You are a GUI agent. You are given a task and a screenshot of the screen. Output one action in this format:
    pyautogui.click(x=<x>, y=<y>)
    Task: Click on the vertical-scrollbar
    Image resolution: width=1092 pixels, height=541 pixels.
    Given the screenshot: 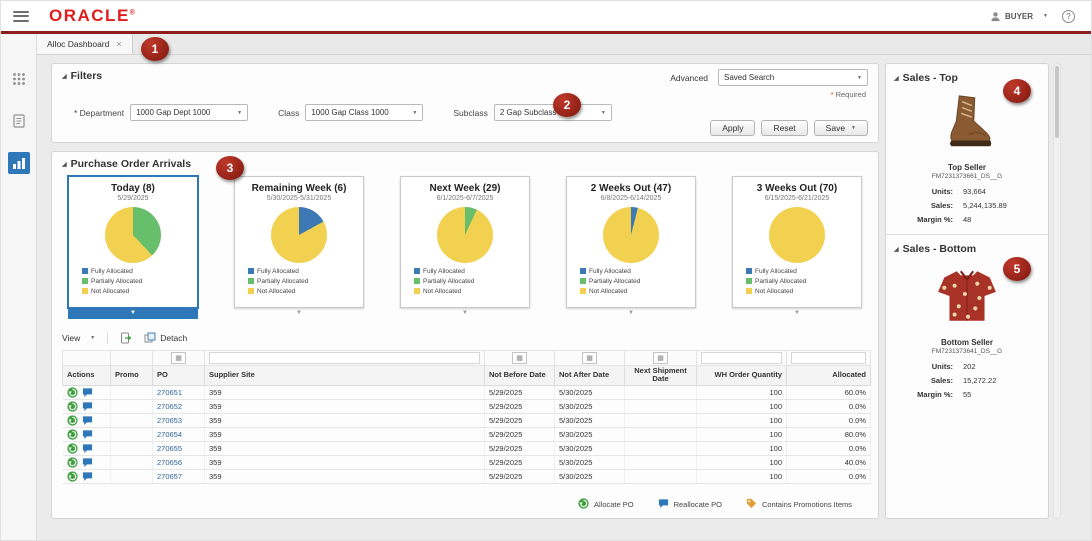 What is the action you would take?
    pyautogui.click(x=1057, y=291)
    